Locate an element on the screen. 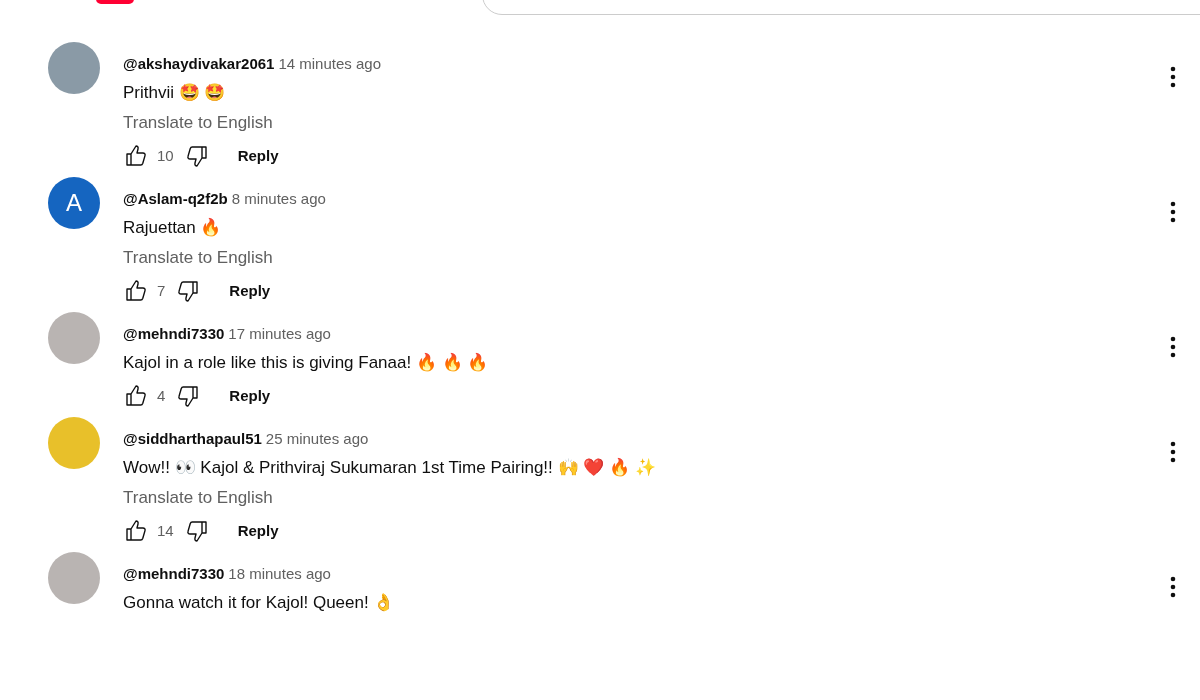  comment-time: 14 minutes ago is located at coordinates (329, 63).